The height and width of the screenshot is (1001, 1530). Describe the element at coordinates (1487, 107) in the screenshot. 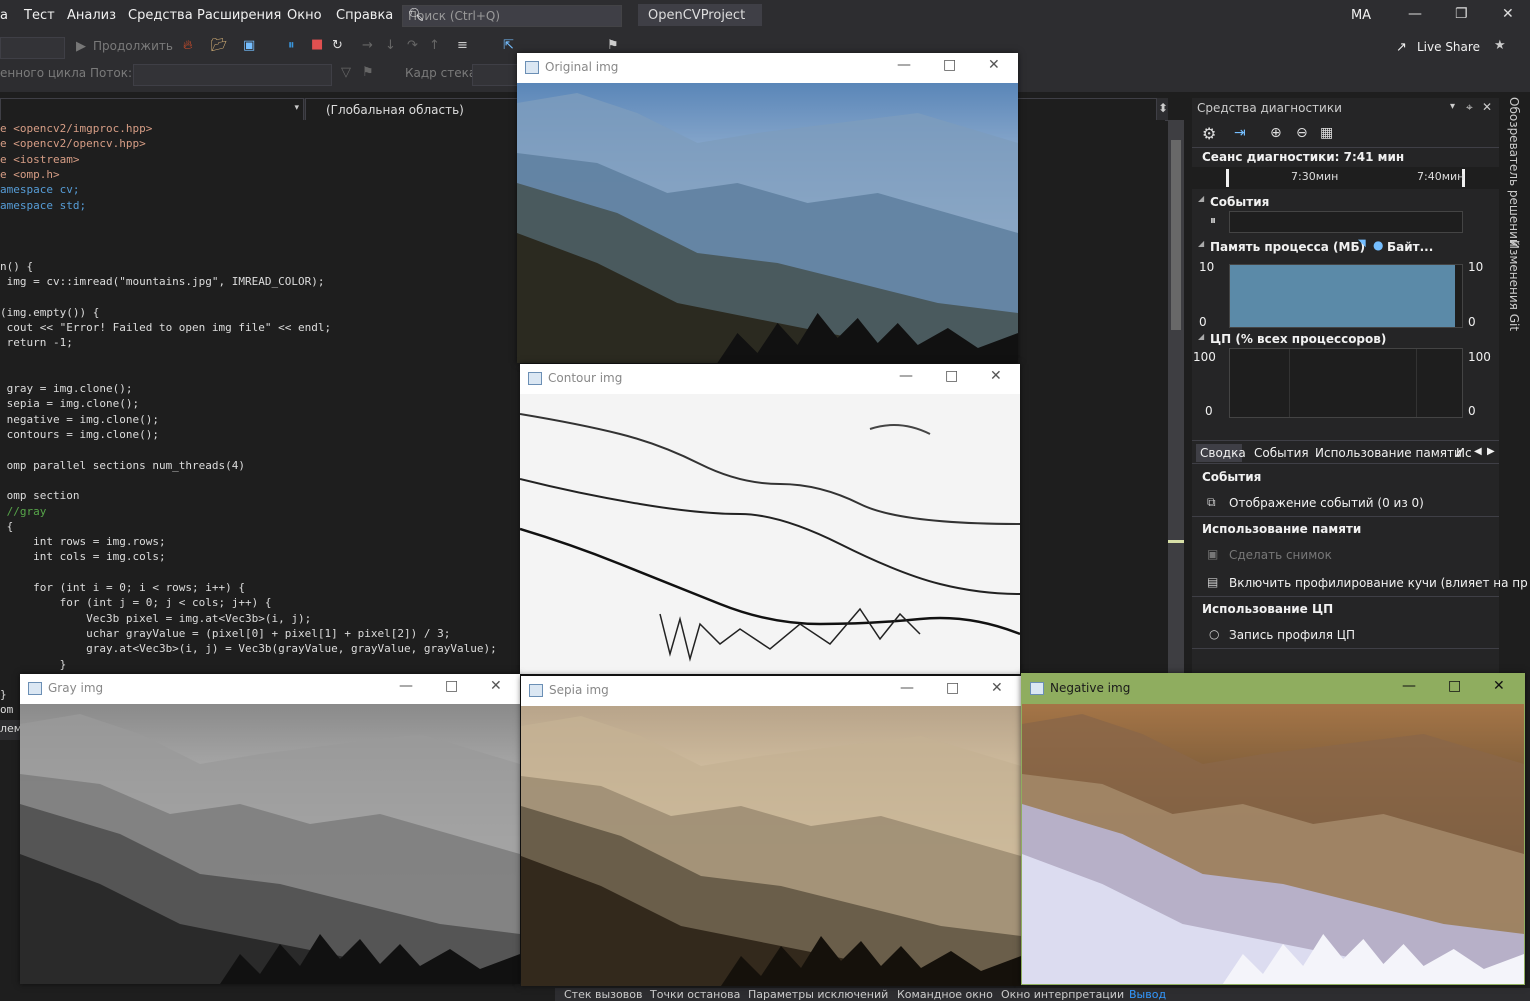

I see `panel-close-icon: ✕` at that location.